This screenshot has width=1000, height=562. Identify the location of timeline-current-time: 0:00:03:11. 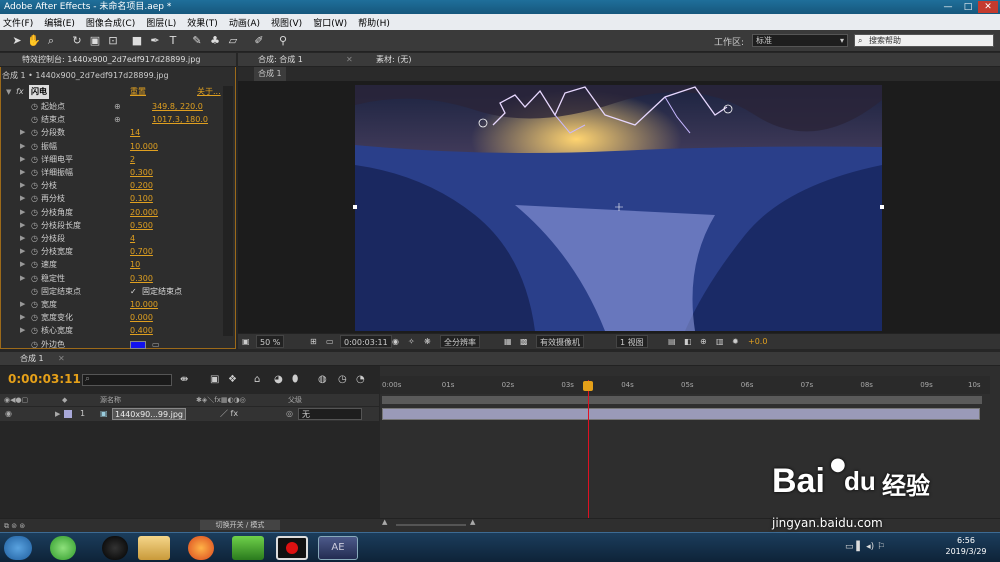
(44, 379).